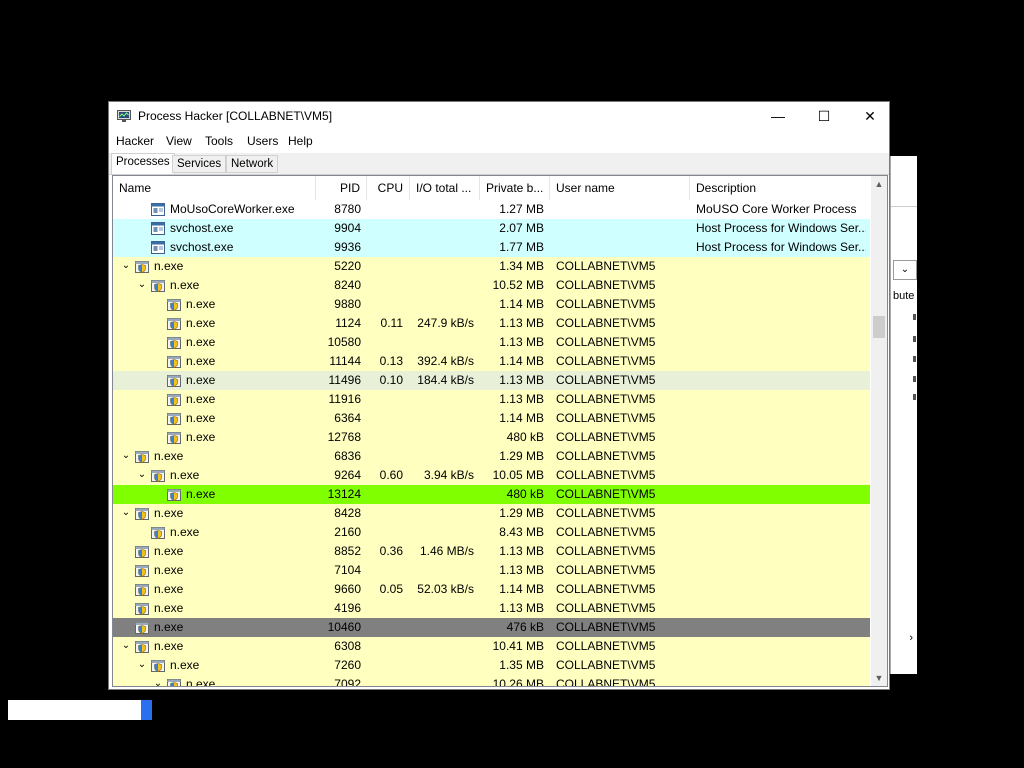 The image size is (1024, 768). I want to click on process-pid: 10580, so click(344, 342).